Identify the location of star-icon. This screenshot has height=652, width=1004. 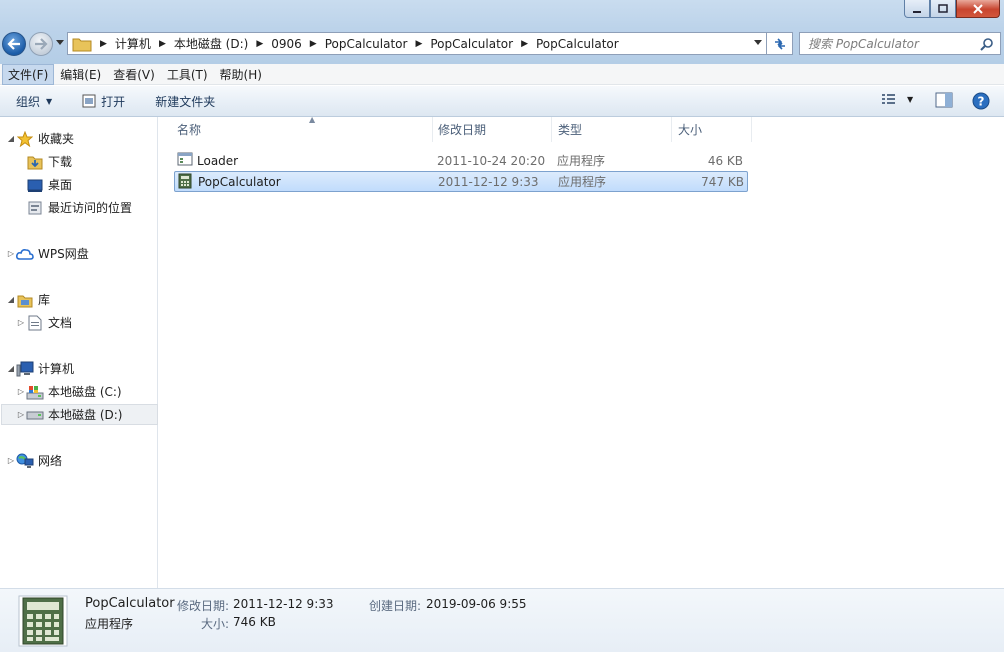
(25, 138).